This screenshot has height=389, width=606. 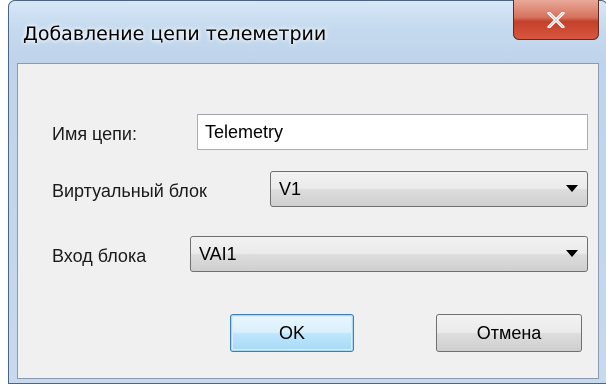 I want to click on close-icon, so click(x=556, y=19).